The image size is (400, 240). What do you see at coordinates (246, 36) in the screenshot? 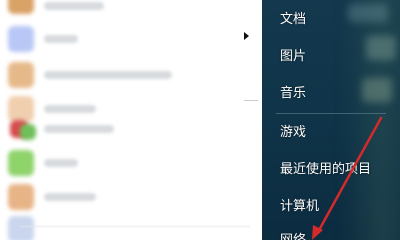
I see `submenu-arrow-icon` at bounding box center [246, 36].